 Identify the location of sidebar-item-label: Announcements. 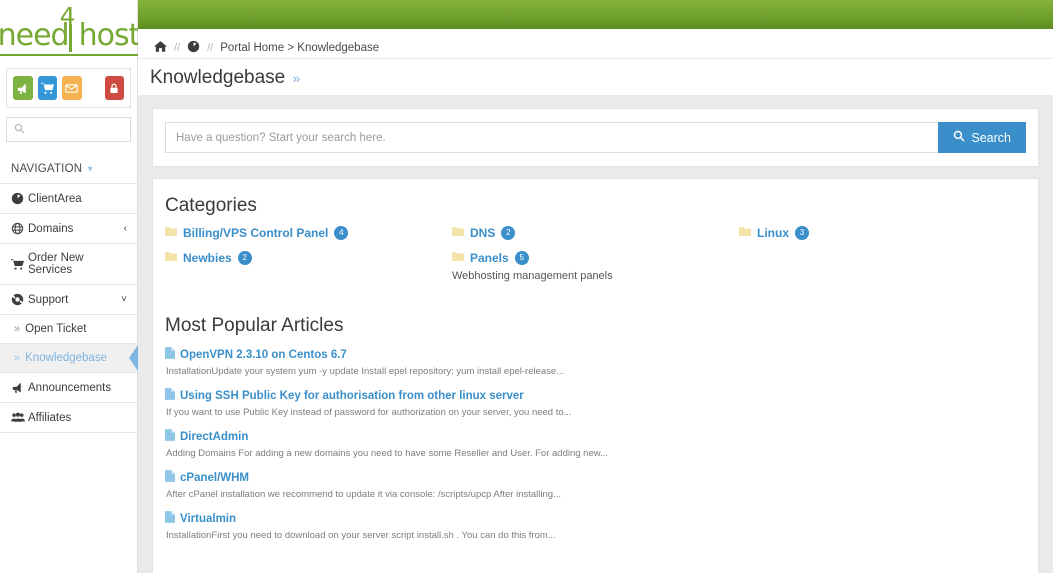
(70, 387).